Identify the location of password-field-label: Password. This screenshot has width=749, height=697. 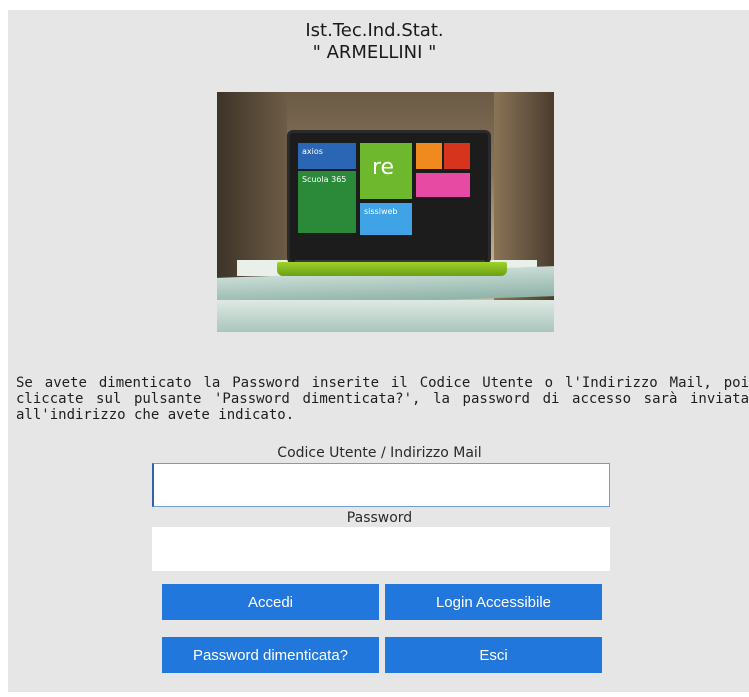
(379, 518).